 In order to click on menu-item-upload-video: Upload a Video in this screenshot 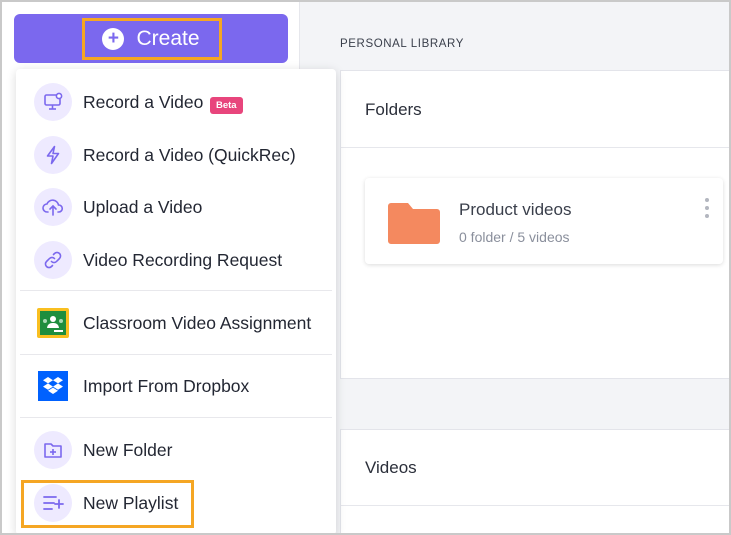, I will do `click(176, 207)`.